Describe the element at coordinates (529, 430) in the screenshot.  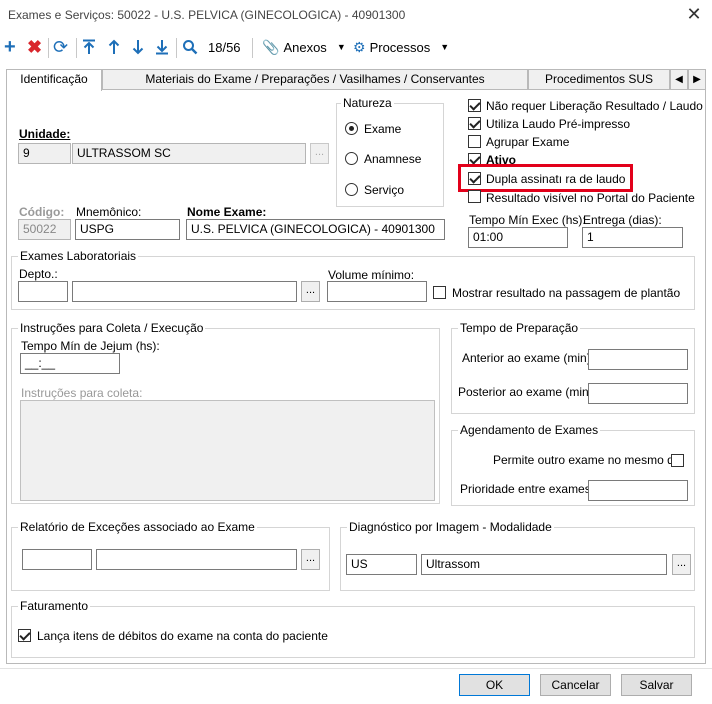
I see `agendamento-title: Agendamento de Exames` at that location.